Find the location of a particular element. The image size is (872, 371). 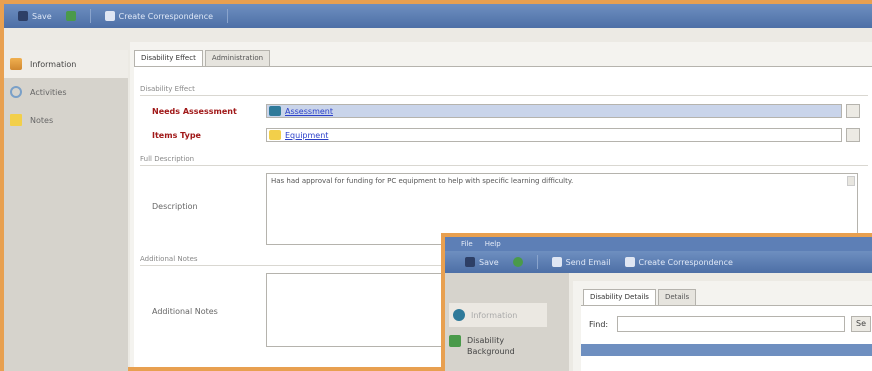

main-toolbar: Save Create Correspondence is located at coordinates (438, 16).